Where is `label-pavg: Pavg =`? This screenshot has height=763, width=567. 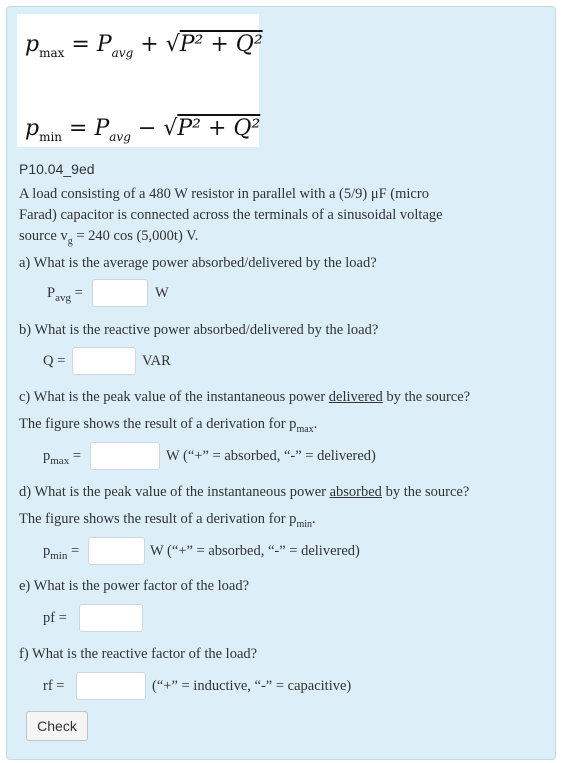
label-pavg: Pavg = is located at coordinates (65, 294).